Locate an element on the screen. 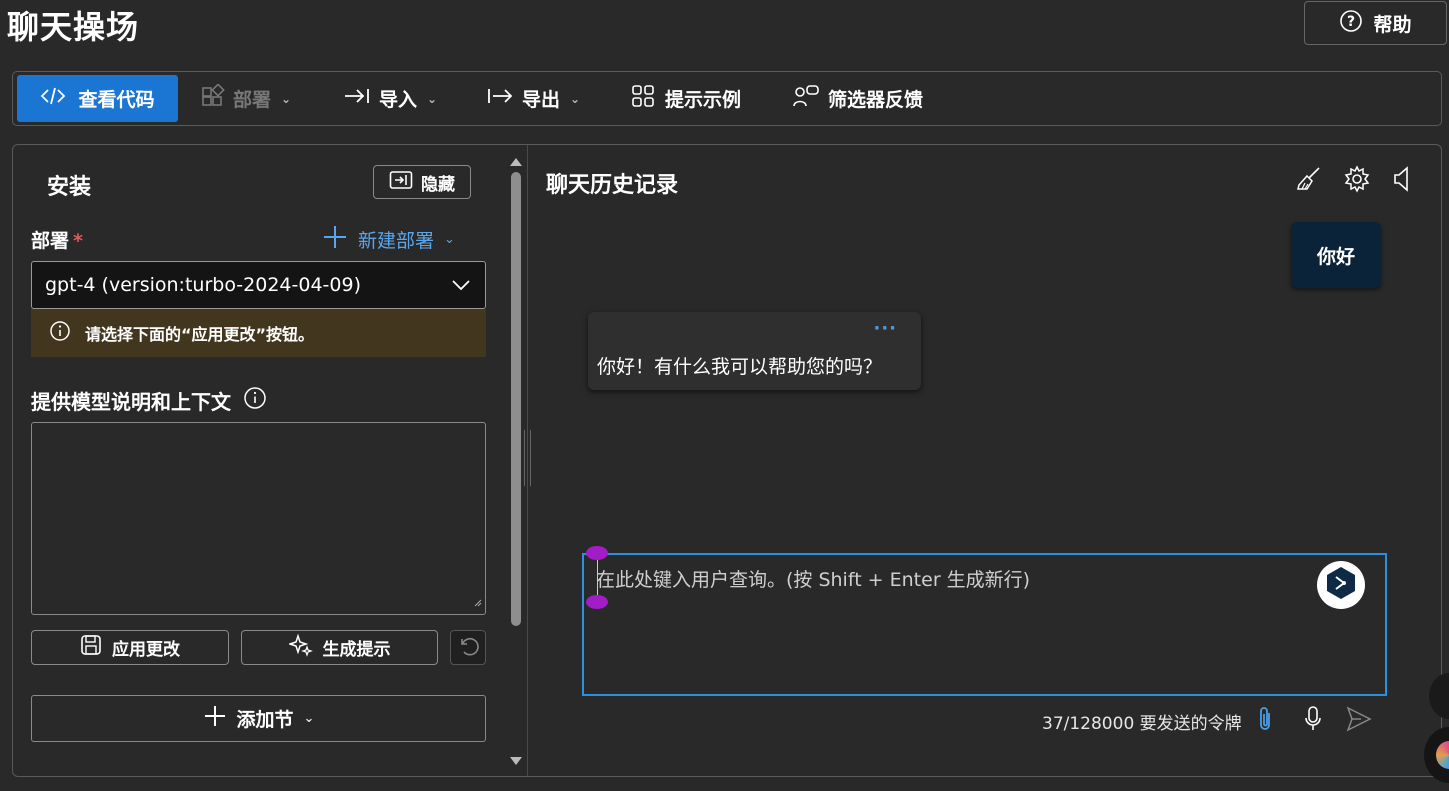 The image size is (1449, 791). hide-label: 隐藏 is located at coordinates (438, 184).